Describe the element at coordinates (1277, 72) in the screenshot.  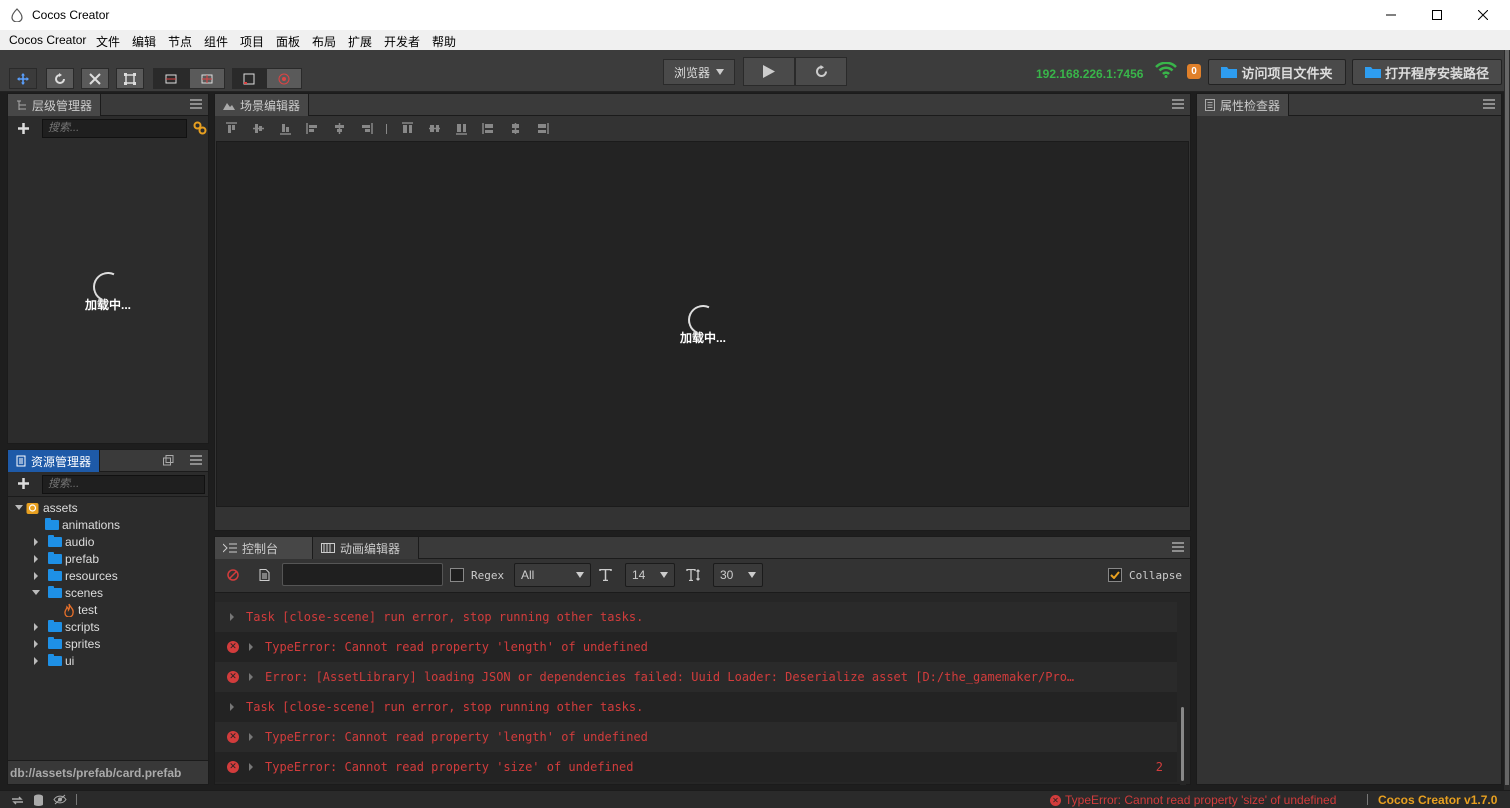
I see `open-project-folder-button: 访问项目文件夹` at that location.